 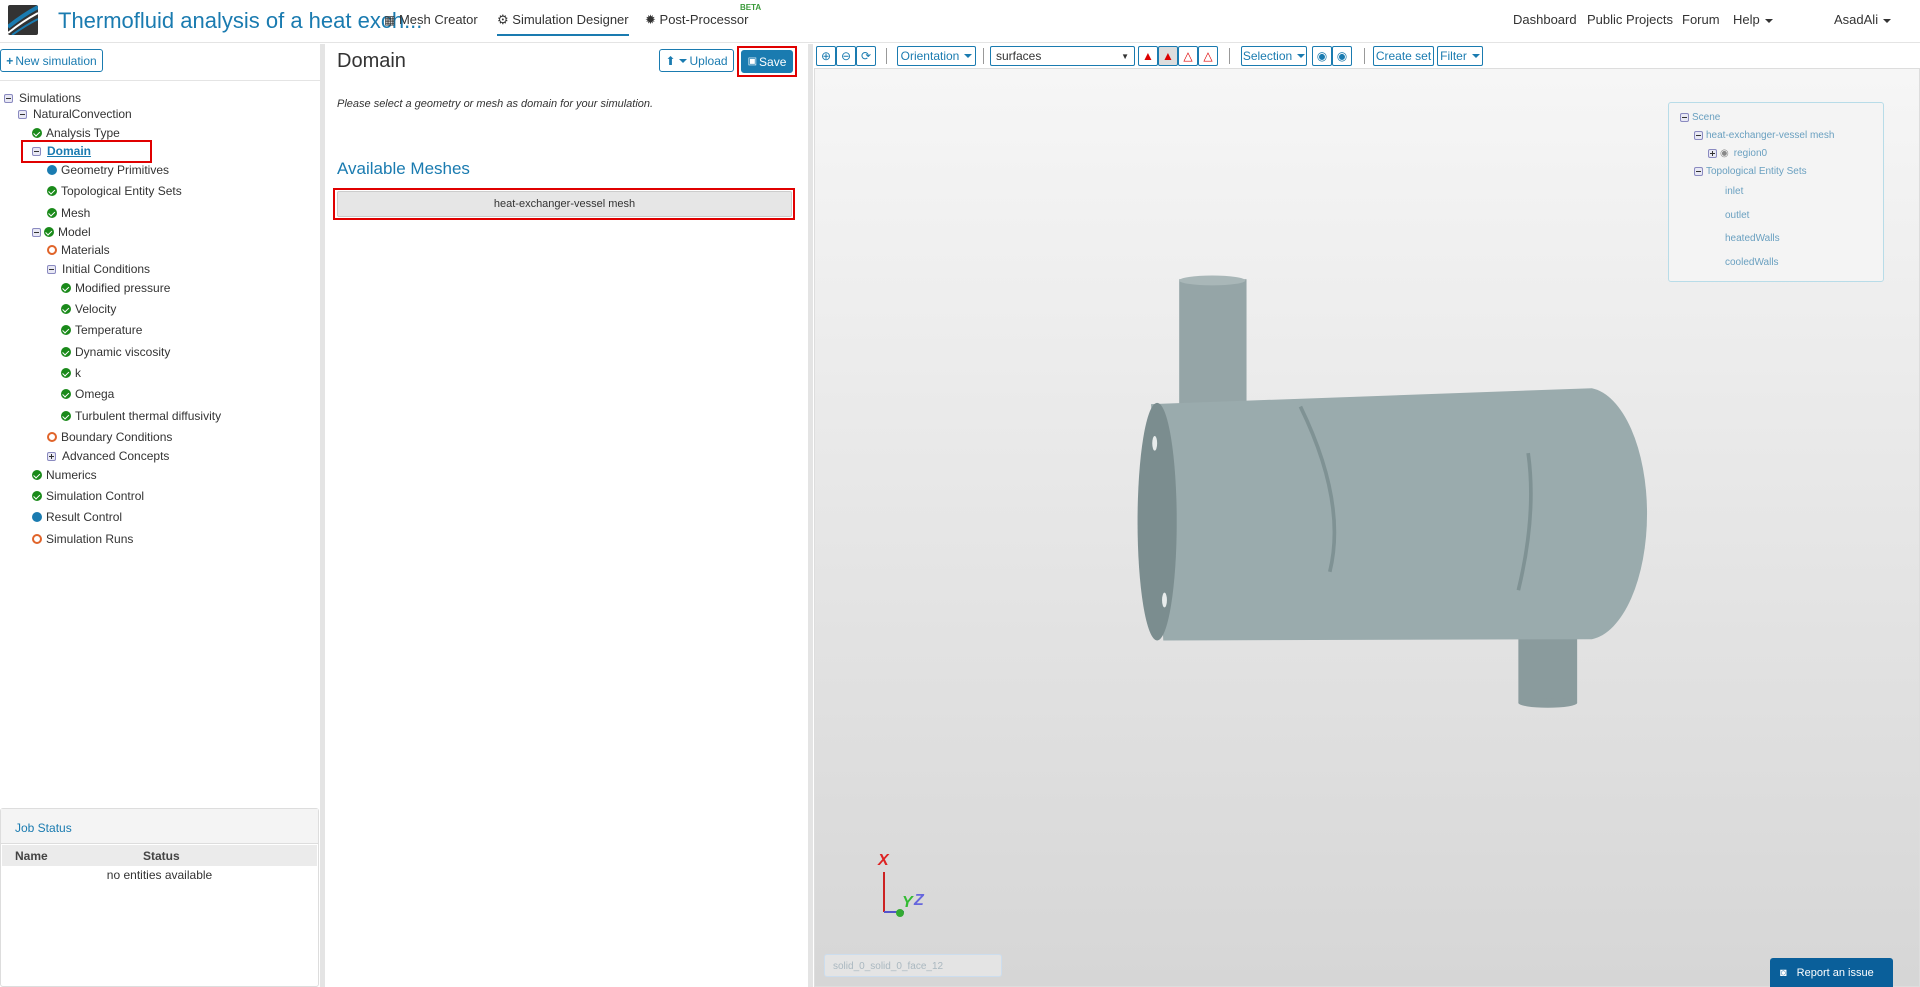 What do you see at coordinates (696, 20) in the screenshot?
I see `nav-post-processor: ✹ Post-Processor` at bounding box center [696, 20].